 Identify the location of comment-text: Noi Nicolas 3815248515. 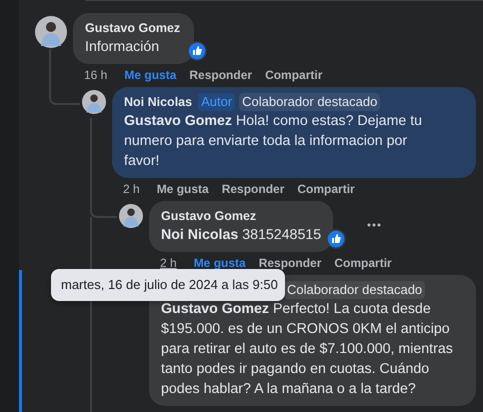
(241, 235).